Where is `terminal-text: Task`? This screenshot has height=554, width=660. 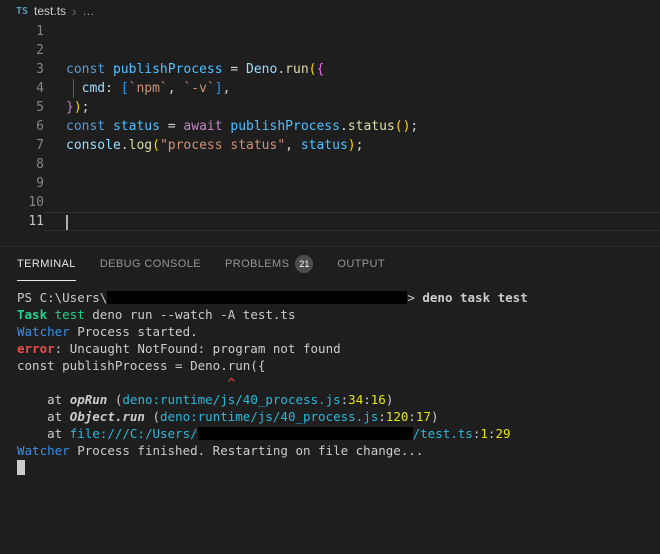 terminal-text: Task is located at coordinates (32, 314).